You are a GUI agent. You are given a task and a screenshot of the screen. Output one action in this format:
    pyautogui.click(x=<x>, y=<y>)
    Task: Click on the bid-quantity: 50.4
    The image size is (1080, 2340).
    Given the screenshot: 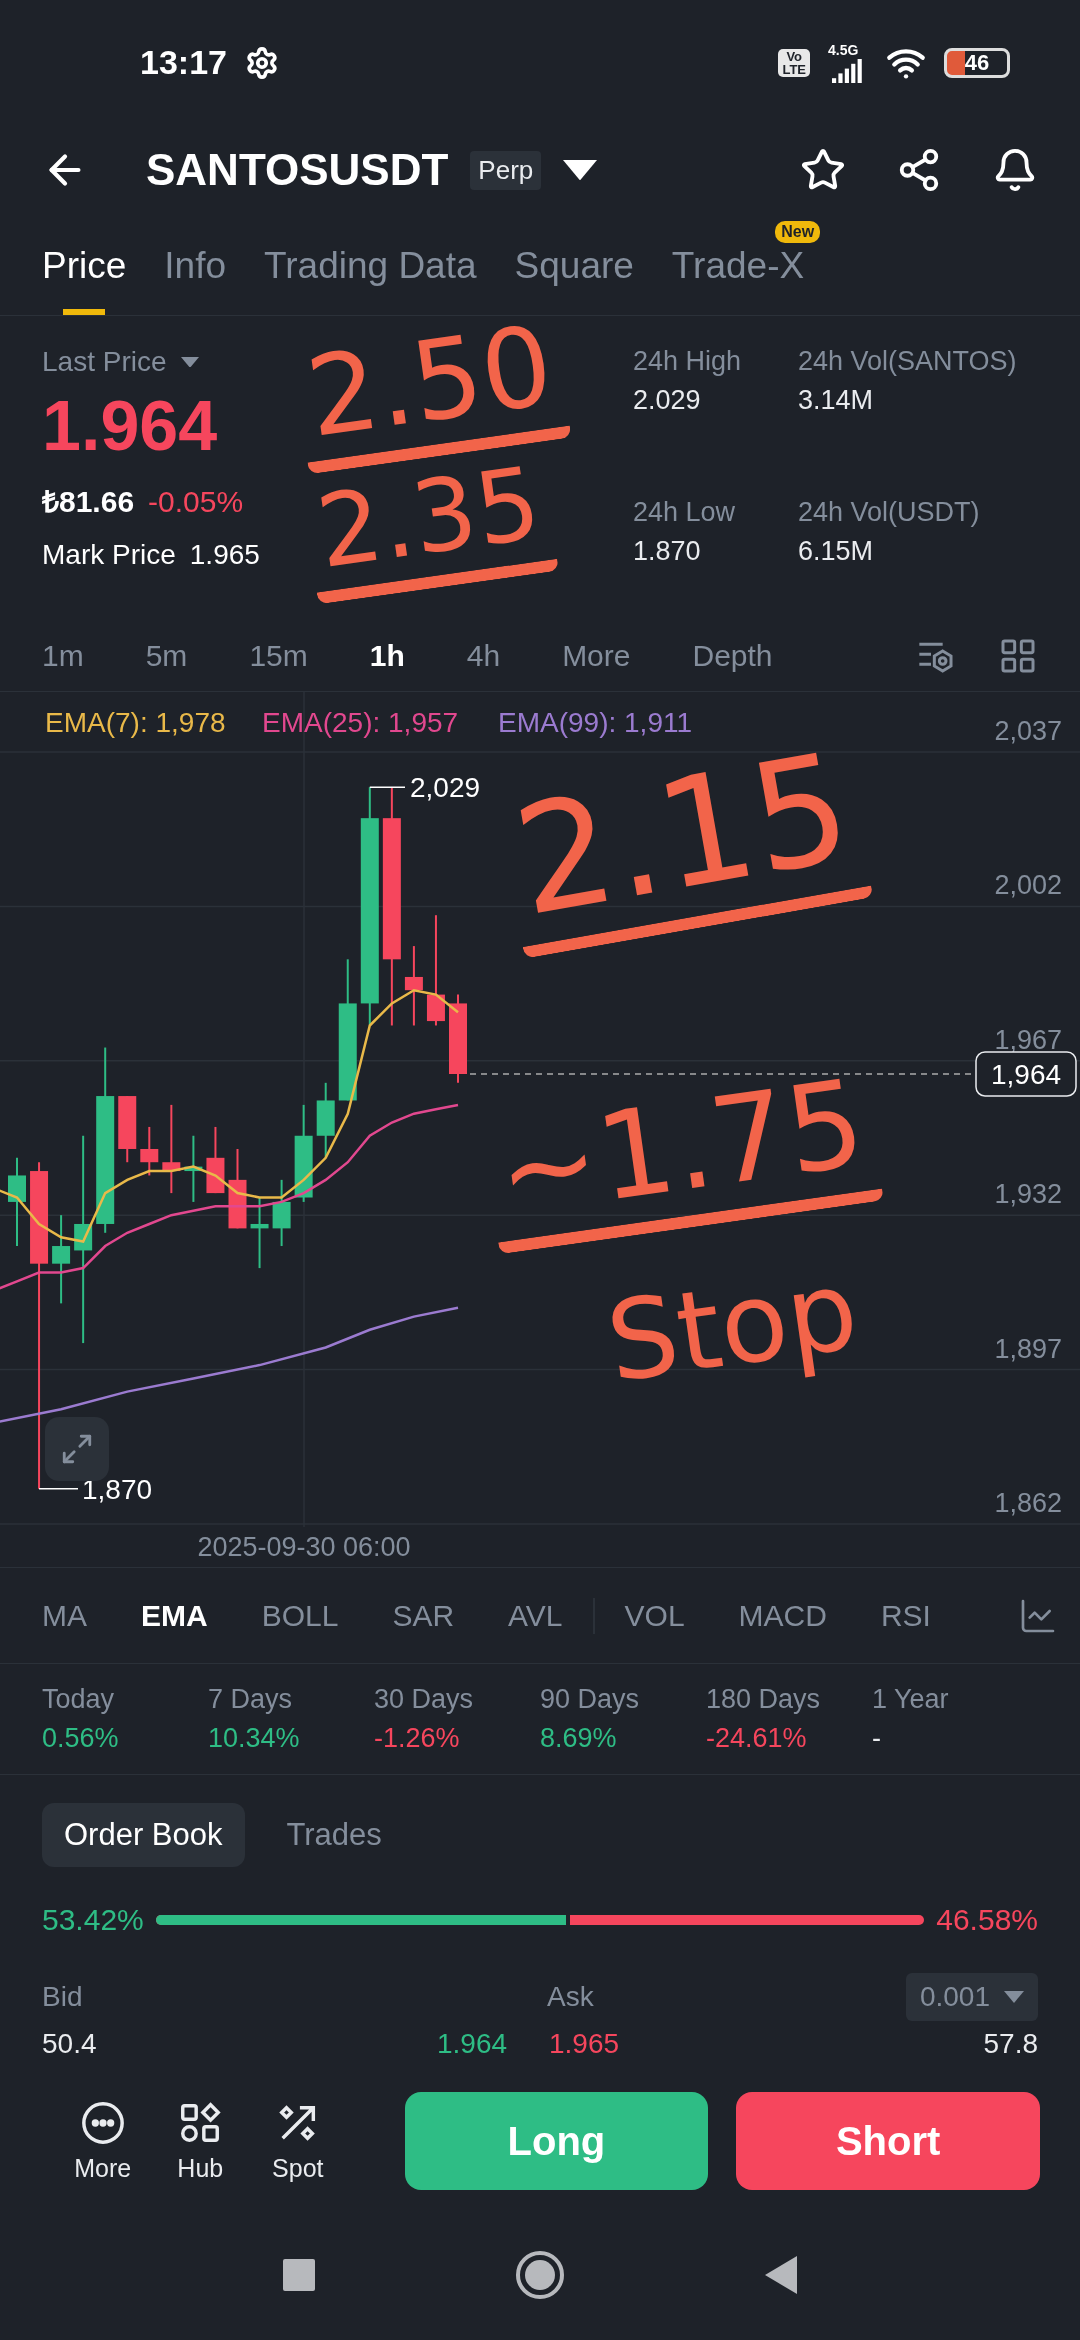 What is the action you would take?
    pyautogui.click(x=70, y=2044)
    